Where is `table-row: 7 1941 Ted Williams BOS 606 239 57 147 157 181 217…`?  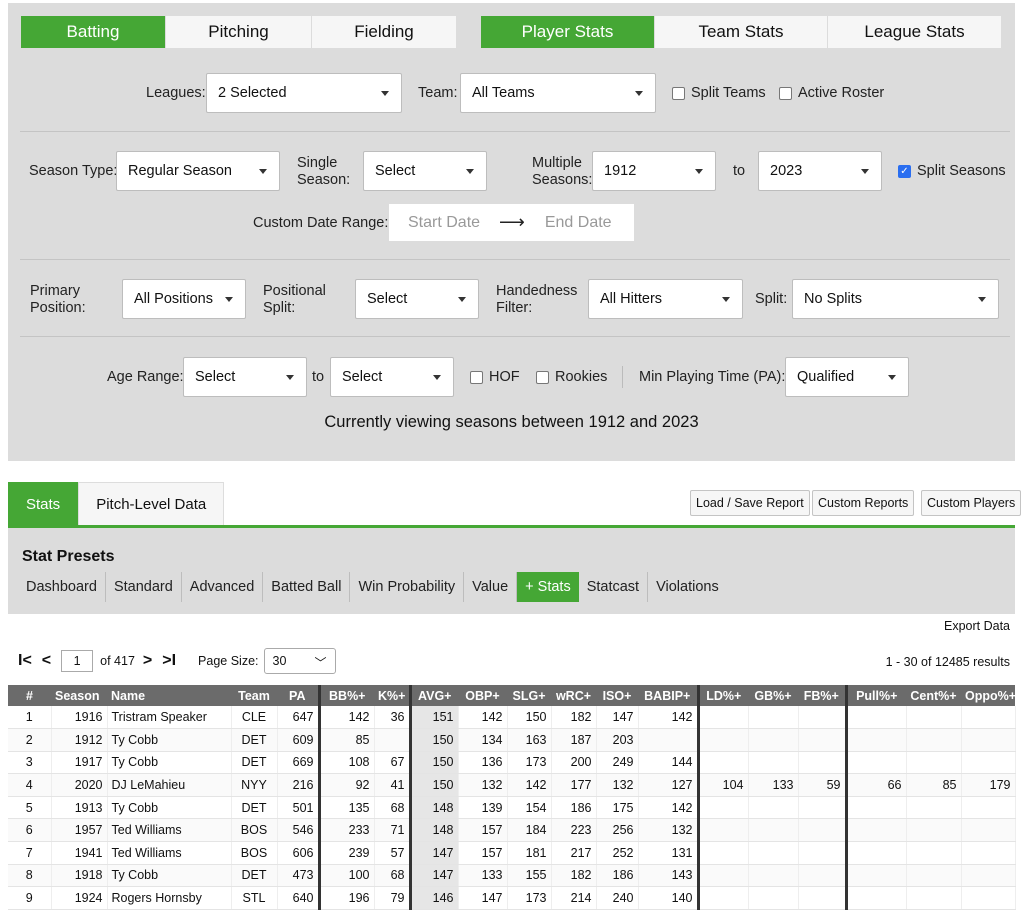 table-row: 7 1941 Ted Williams BOS 606 239 57 147 157 181 217… is located at coordinates (512, 853).